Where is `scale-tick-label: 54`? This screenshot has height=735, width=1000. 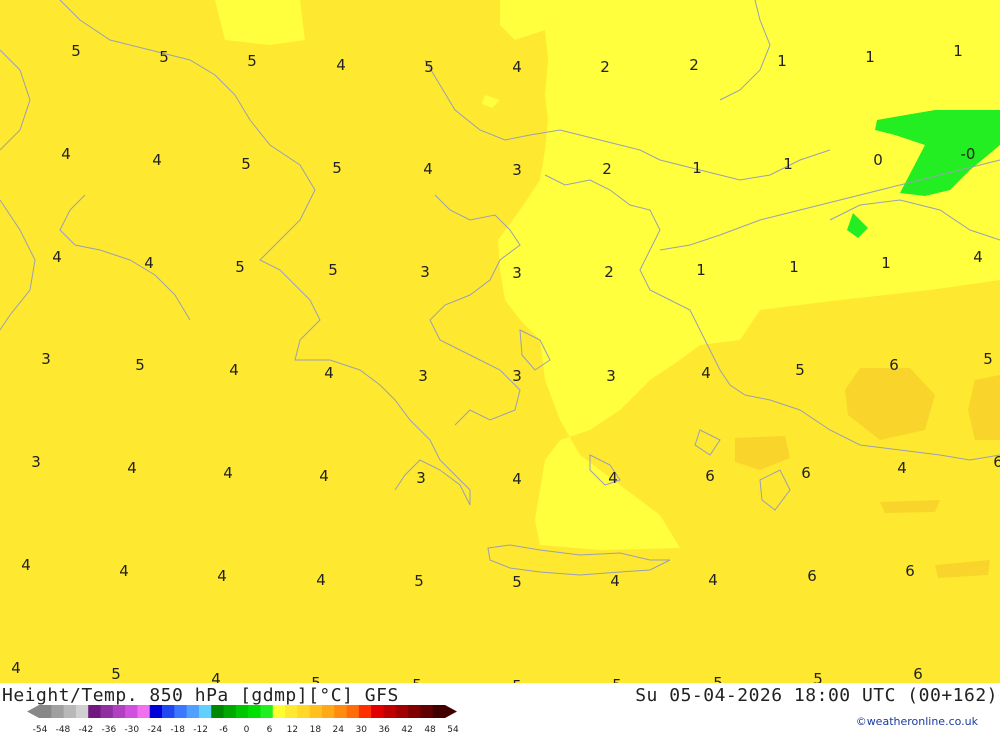 scale-tick-label: 54 is located at coordinates (453, 730).